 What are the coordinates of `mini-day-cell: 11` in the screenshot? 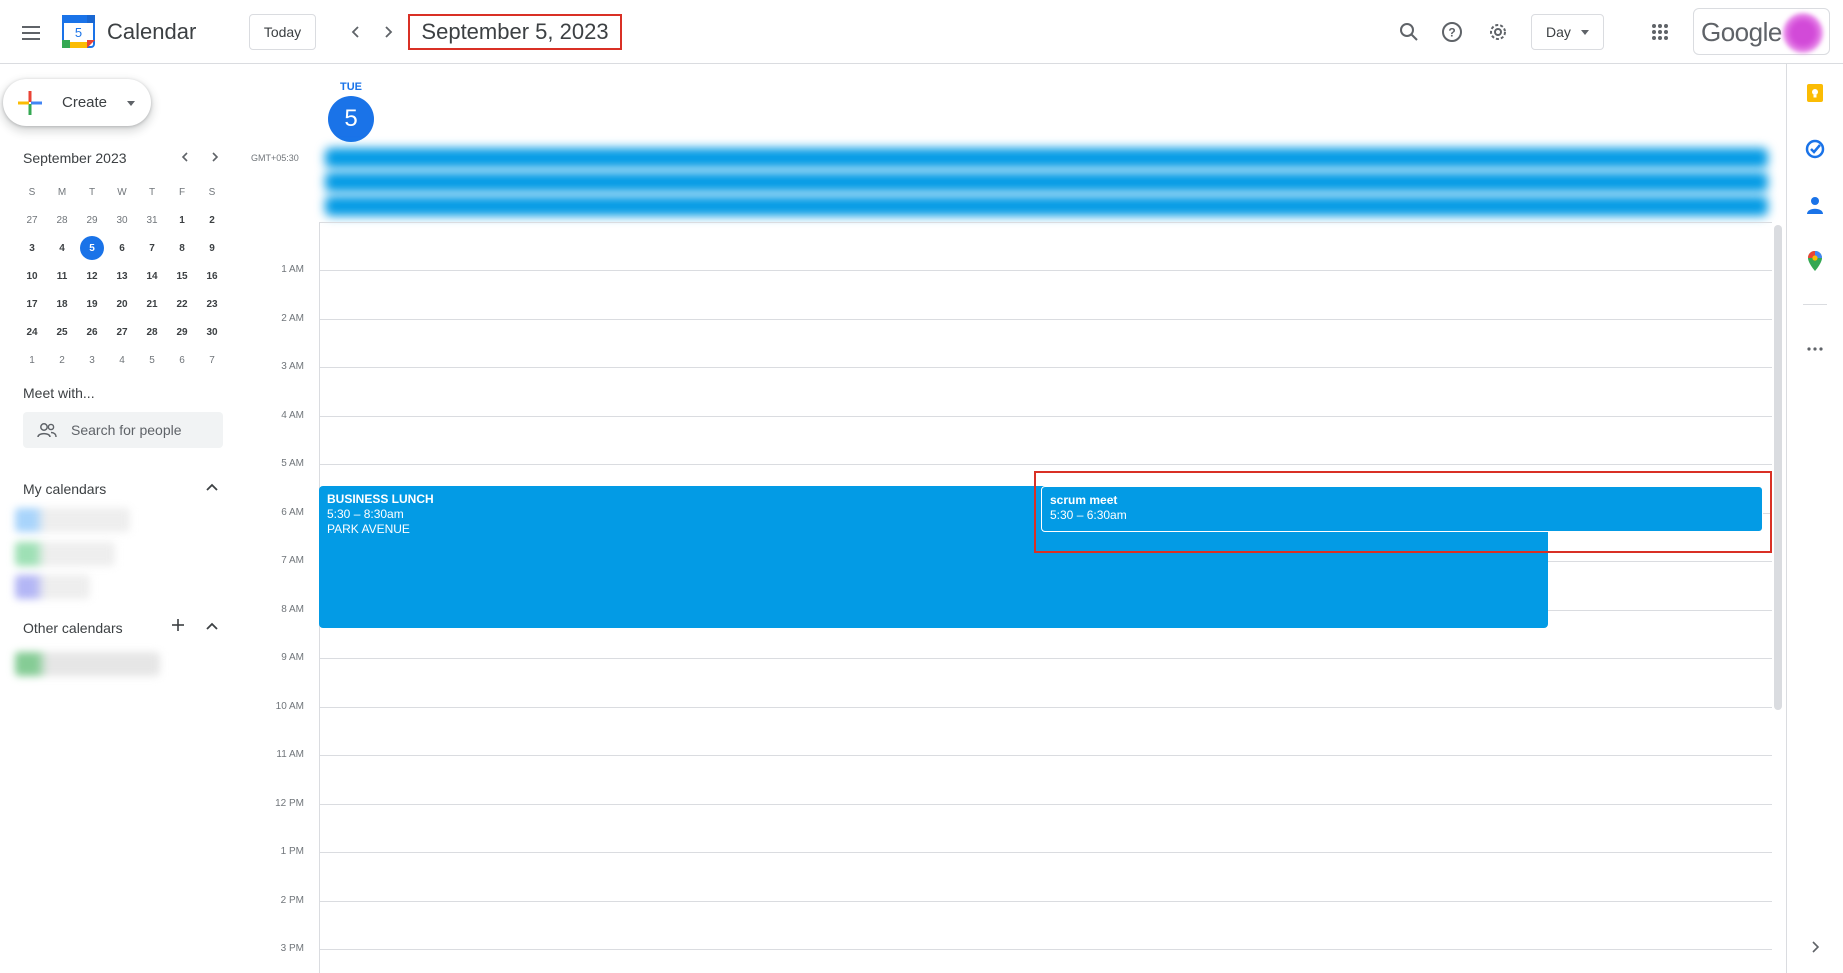 It's located at (62, 276).